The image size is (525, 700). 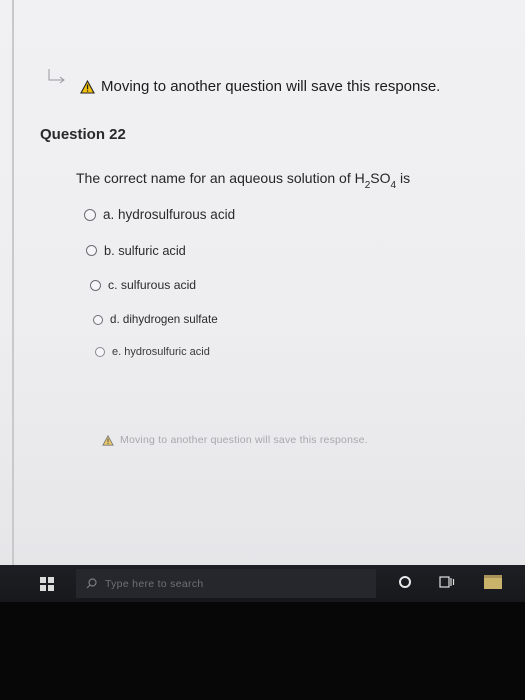 I want to click on navigation-arrow-icon, so click(x=57, y=79).